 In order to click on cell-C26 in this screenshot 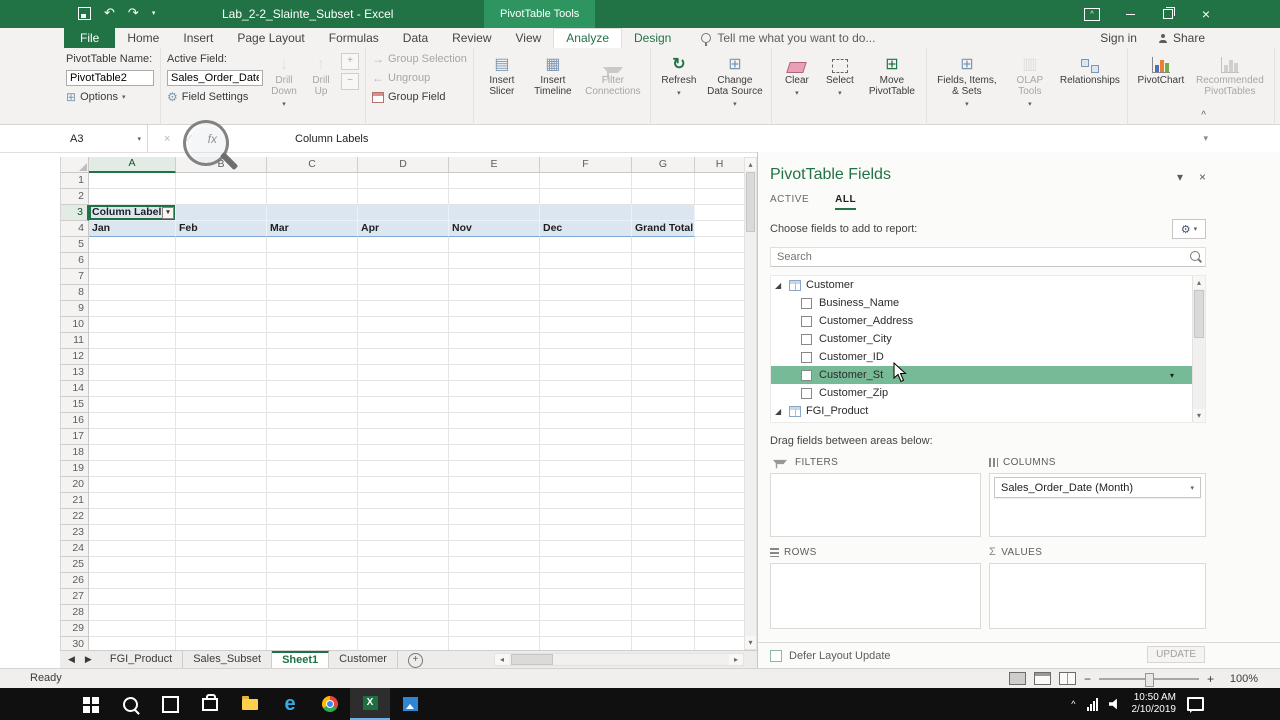, I will do `click(312, 581)`.